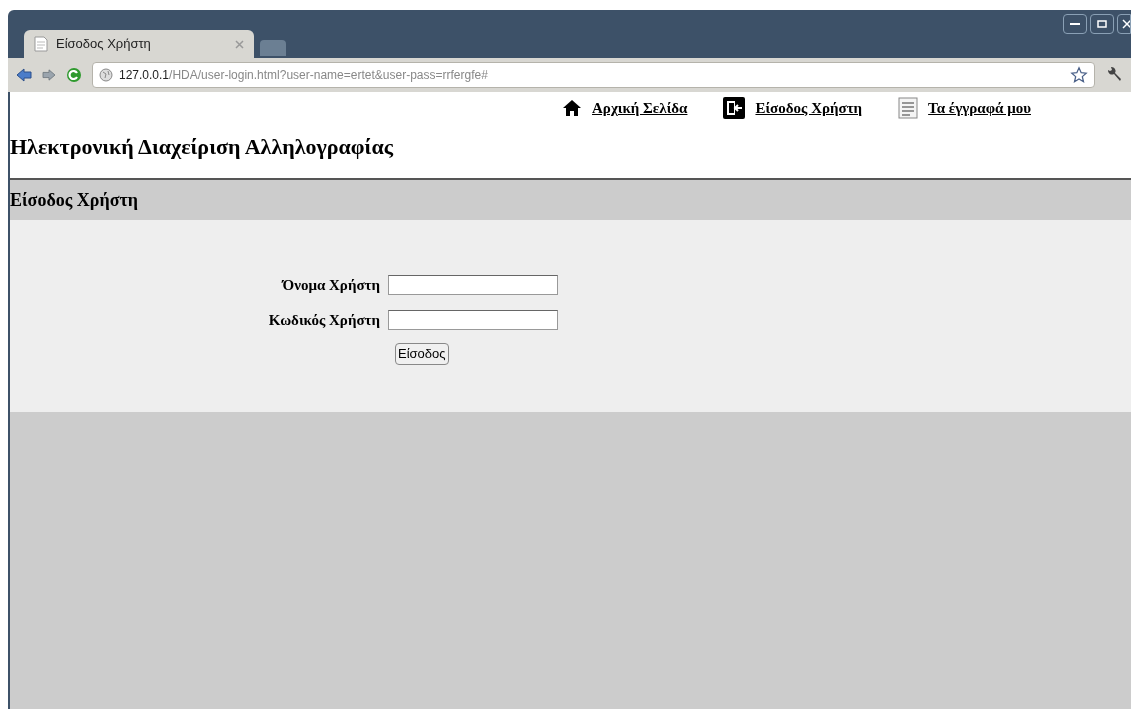  Describe the element at coordinates (74, 75) in the screenshot. I see `reload-icon` at that location.